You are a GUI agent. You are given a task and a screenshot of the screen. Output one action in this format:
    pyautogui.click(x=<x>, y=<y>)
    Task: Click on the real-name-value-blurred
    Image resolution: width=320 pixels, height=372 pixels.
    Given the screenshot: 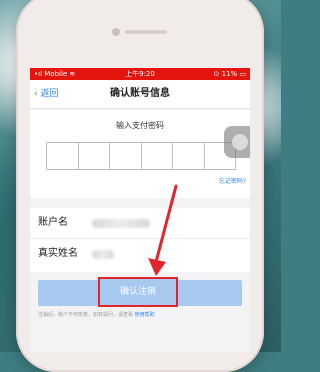 What is the action you would take?
    pyautogui.click(x=103, y=254)
    